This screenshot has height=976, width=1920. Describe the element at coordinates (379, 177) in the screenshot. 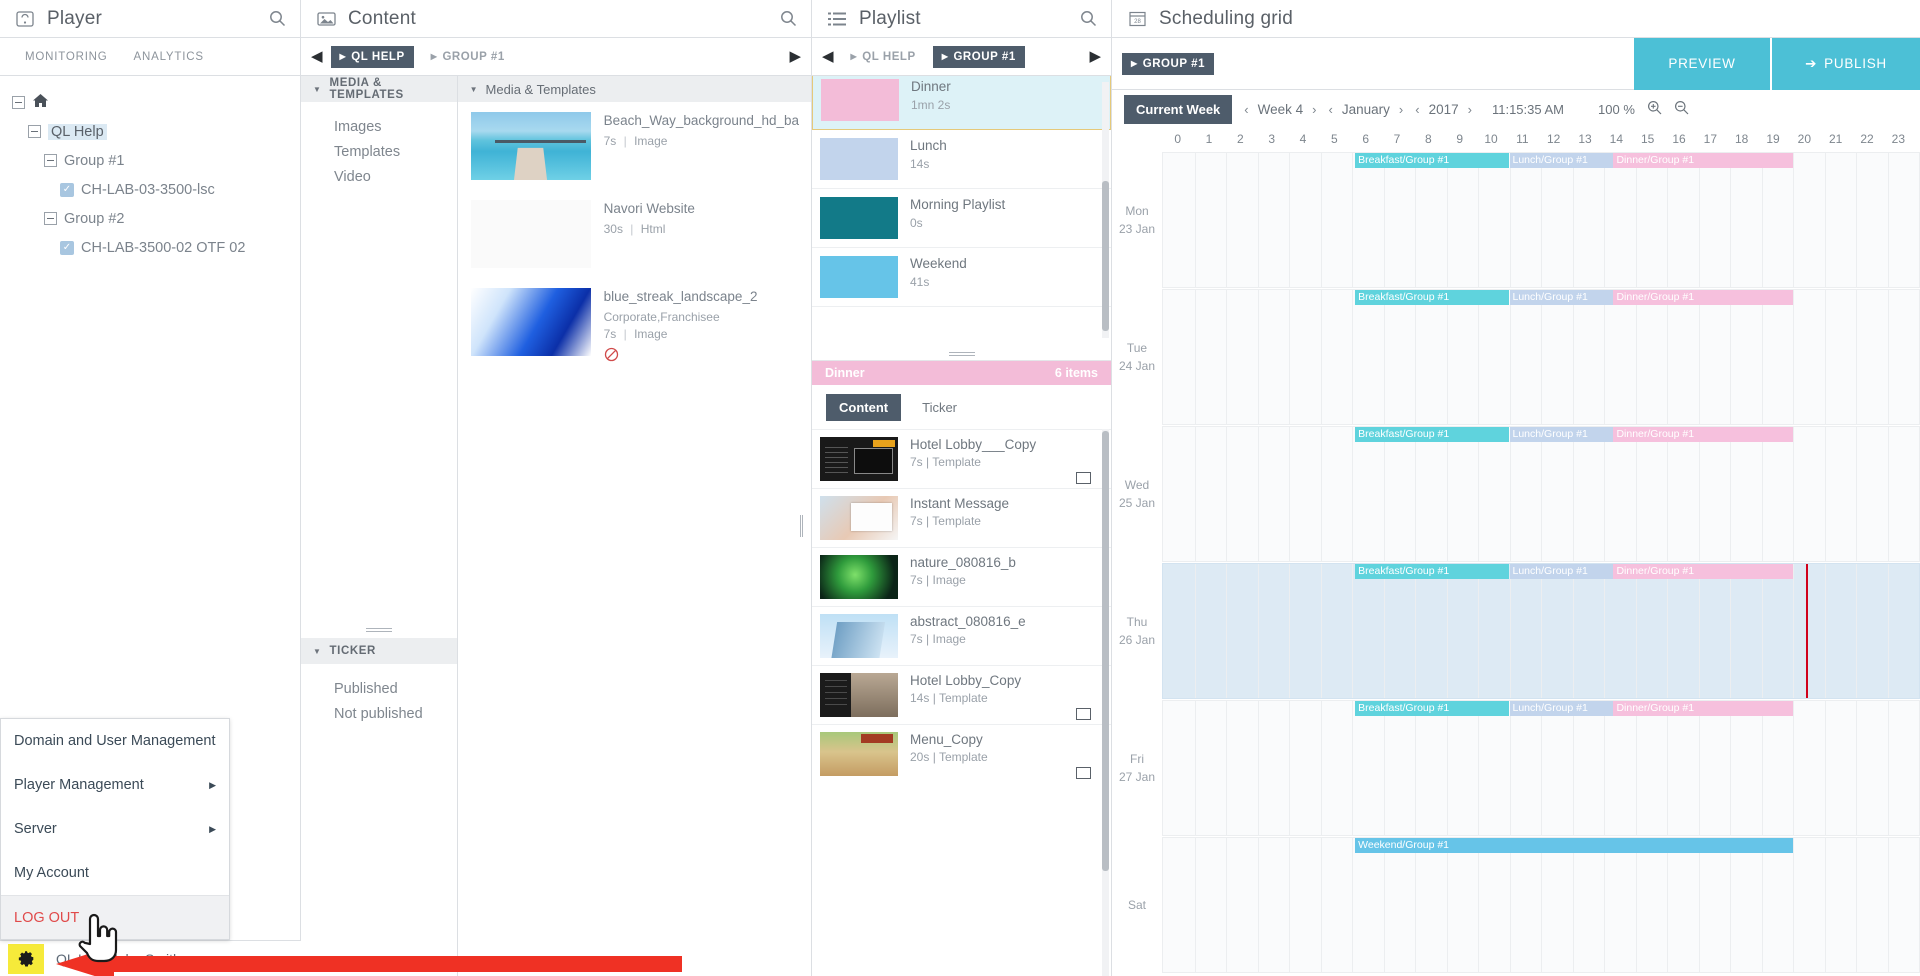

I see `category-video: Video` at that location.